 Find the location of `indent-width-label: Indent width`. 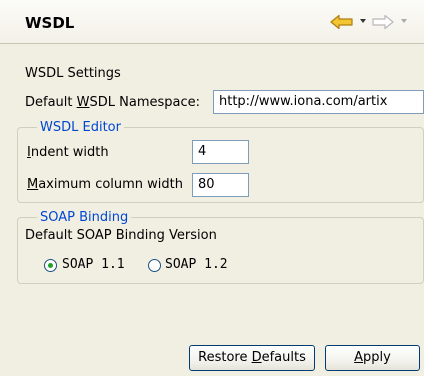

indent-width-label: Indent width is located at coordinates (68, 152).